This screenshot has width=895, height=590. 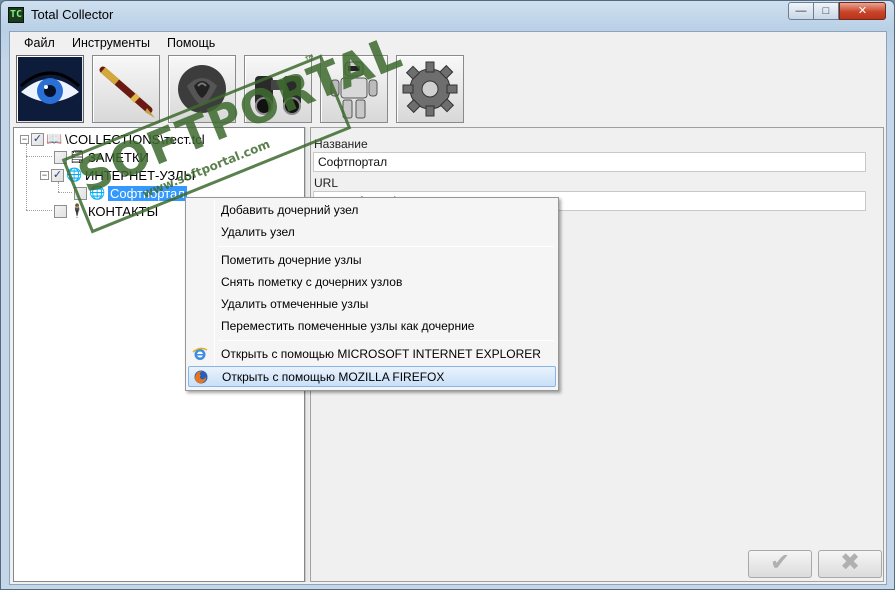 What do you see at coordinates (127, 92) in the screenshot?
I see `pen-icon` at bounding box center [127, 92].